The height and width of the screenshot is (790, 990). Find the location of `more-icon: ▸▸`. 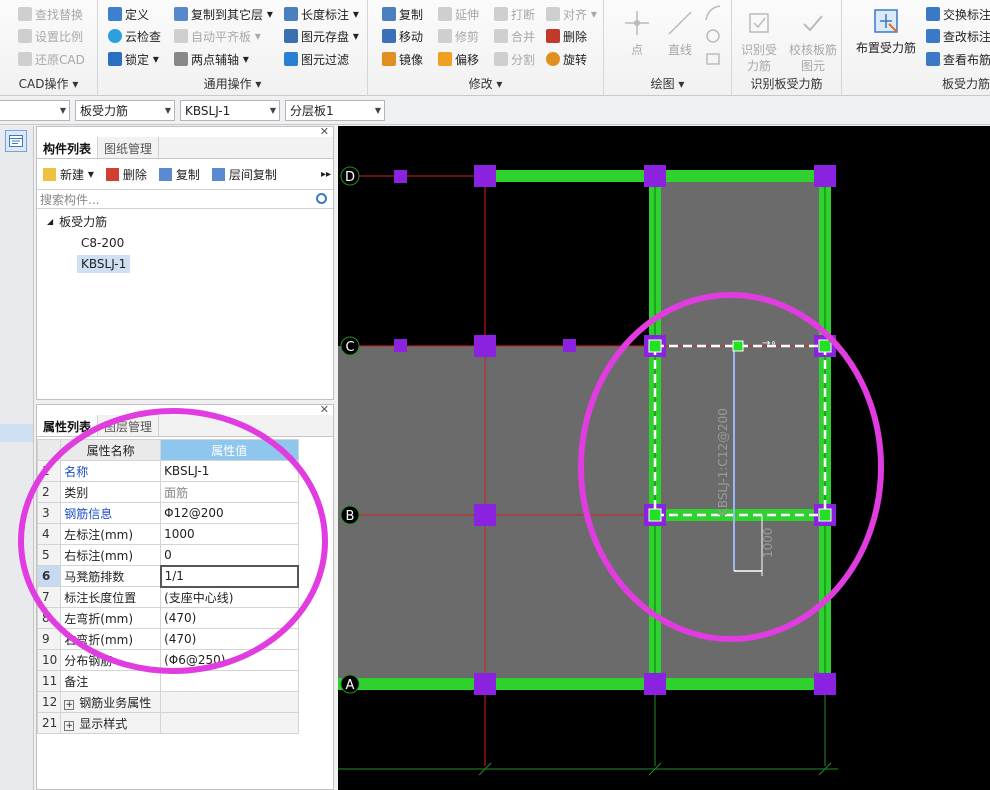

more-icon: ▸▸ is located at coordinates (326, 174).